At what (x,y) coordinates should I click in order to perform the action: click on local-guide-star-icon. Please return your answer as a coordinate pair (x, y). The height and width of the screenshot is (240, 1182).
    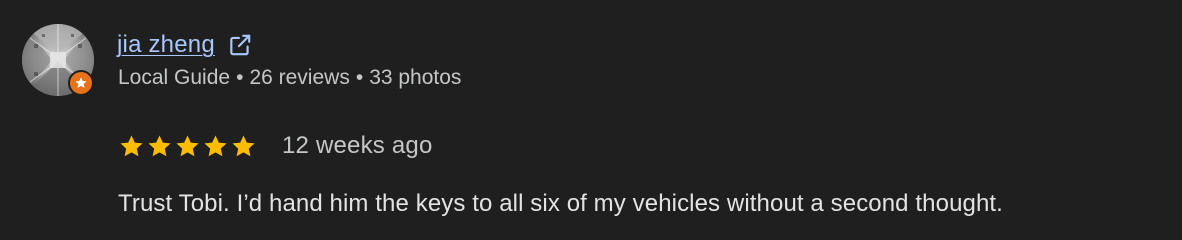
    Looking at the image, I should click on (81, 83).